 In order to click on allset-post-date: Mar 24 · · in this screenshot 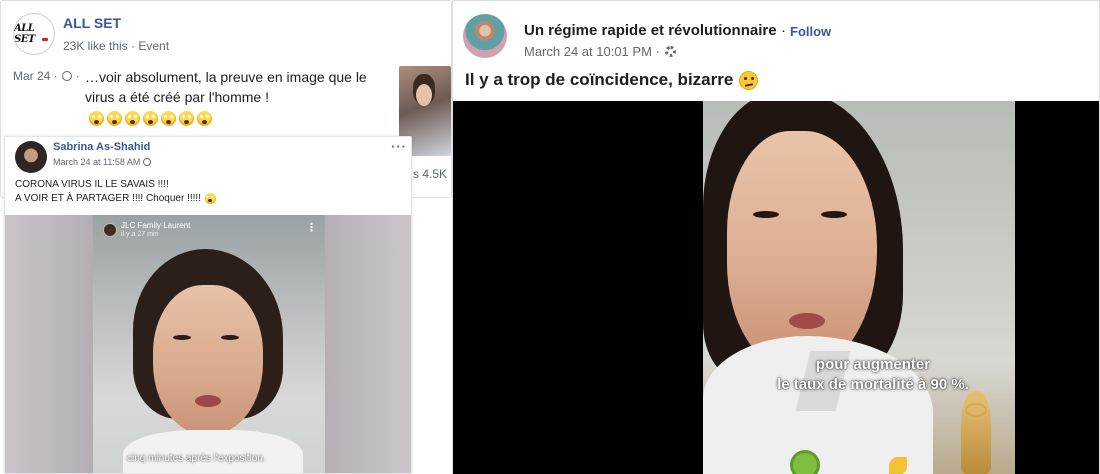, I will do `click(46, 76)`.